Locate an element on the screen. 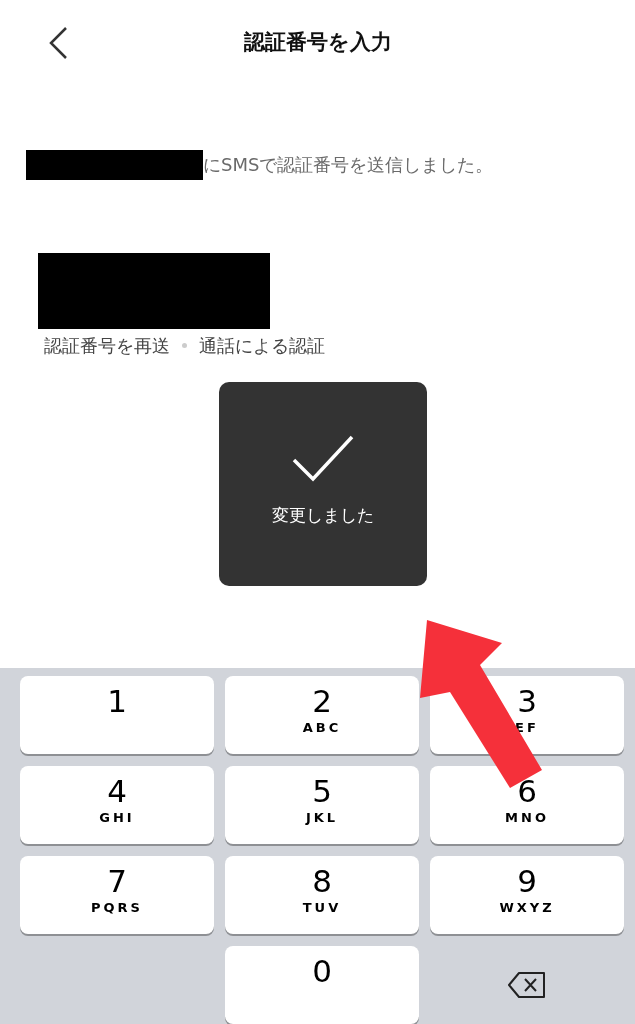  key-button: 1 is located at coordinates (117, 715).